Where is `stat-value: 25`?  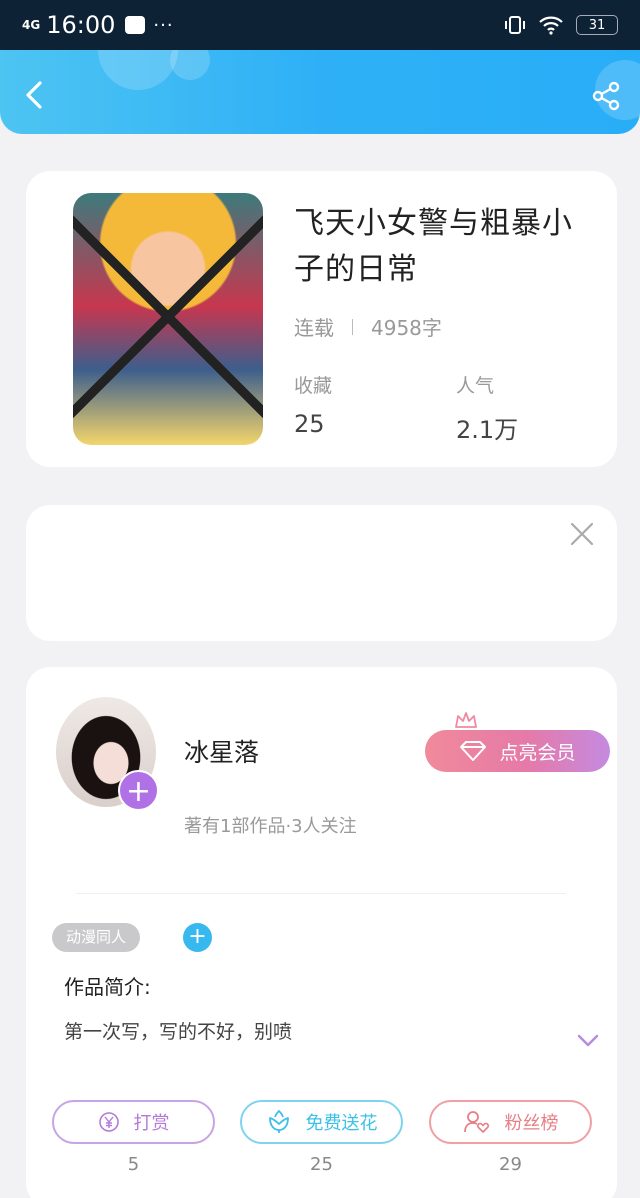 stat-value: 25 is located at coordinates (309, 424).